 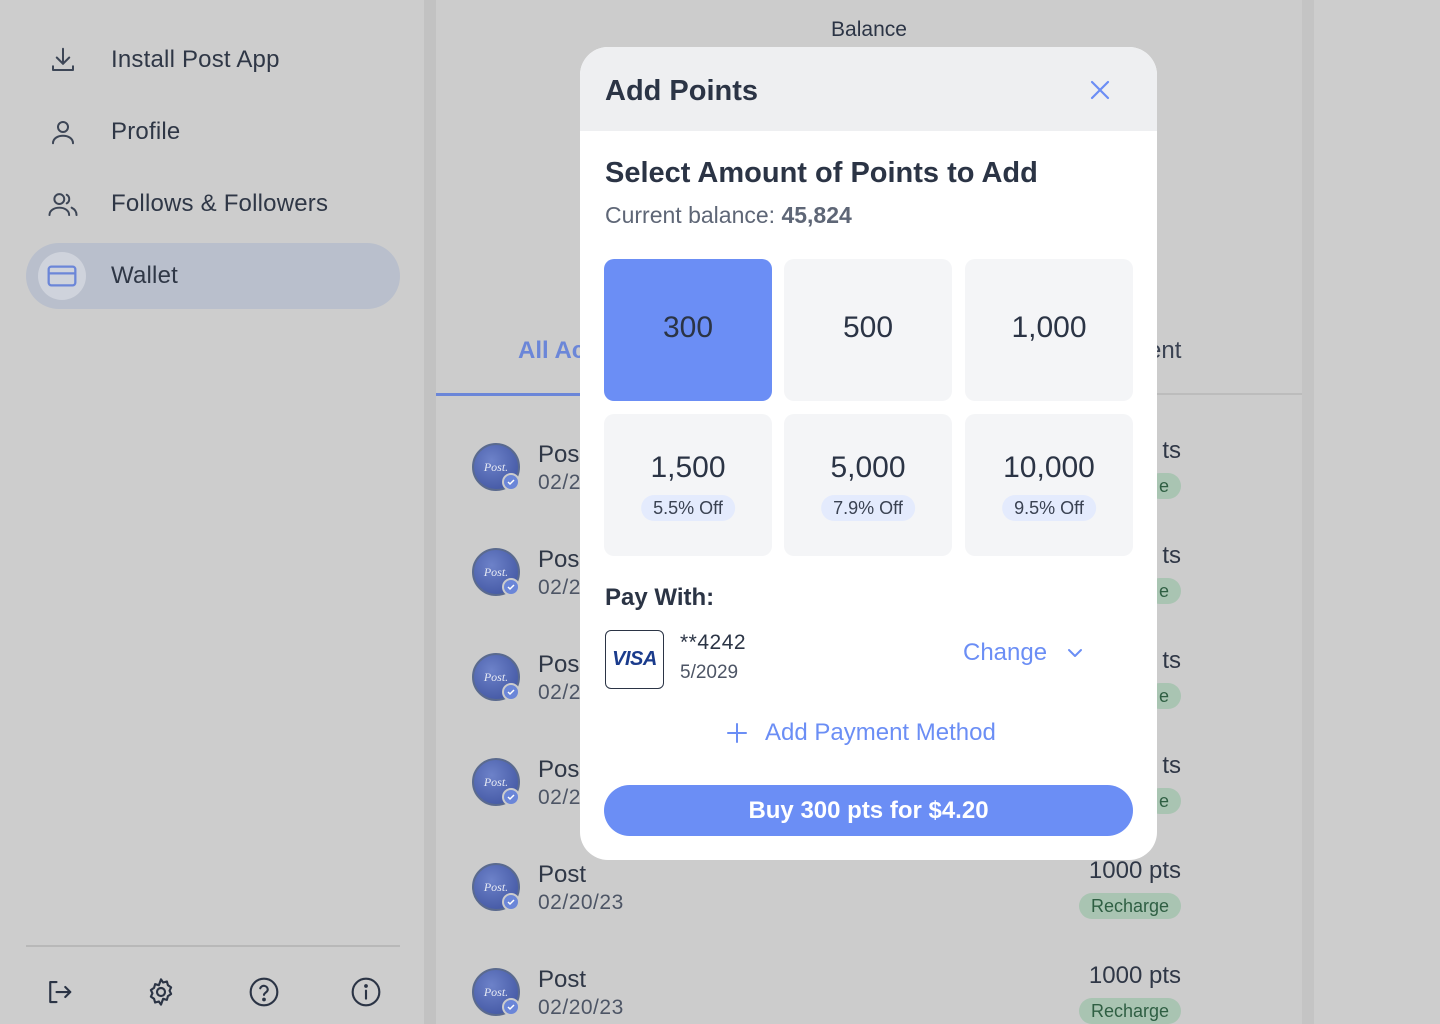 I want to click on visa-card-logo: VISA, so click(x=634, y=659).